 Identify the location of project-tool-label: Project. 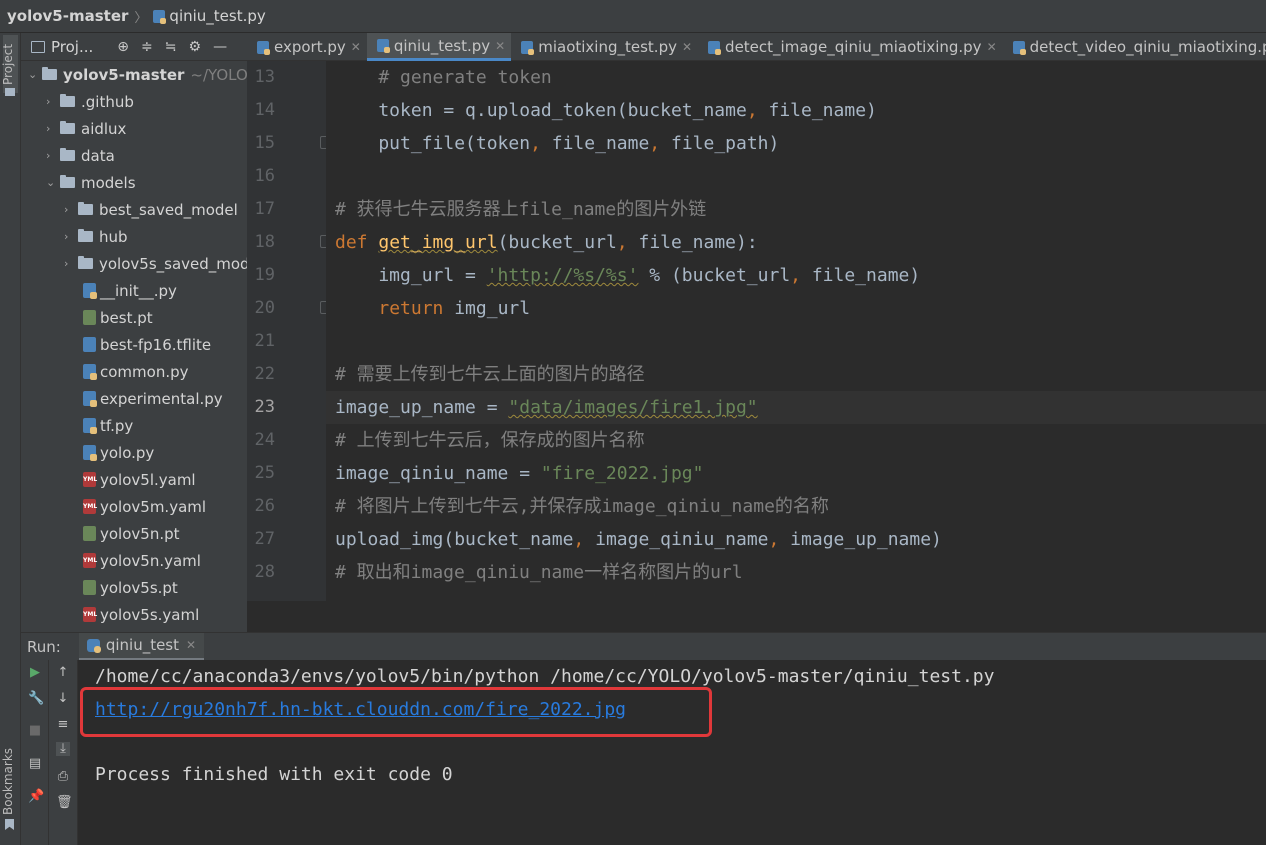
(8, 64).